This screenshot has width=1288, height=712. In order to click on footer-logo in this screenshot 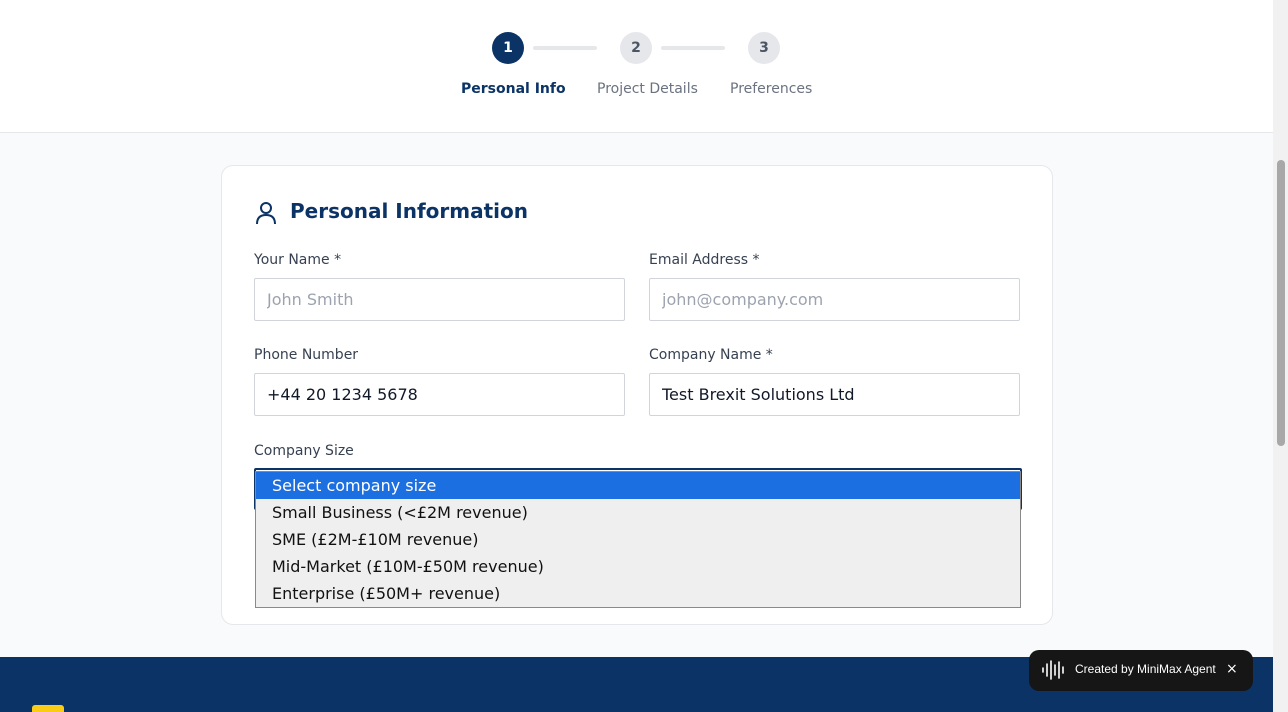, I will do `click(48, 708)`.